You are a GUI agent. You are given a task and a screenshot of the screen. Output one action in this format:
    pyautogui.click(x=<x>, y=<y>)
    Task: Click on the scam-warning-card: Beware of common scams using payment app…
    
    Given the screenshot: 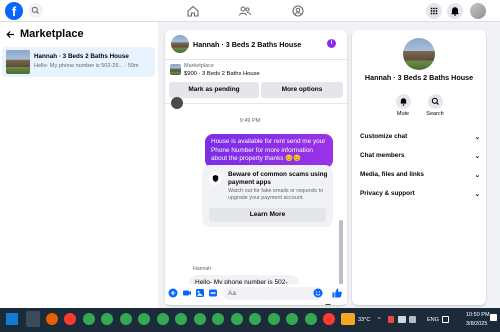 What is the action you would take?
    pyautogui.click(x=267, y=196)
    